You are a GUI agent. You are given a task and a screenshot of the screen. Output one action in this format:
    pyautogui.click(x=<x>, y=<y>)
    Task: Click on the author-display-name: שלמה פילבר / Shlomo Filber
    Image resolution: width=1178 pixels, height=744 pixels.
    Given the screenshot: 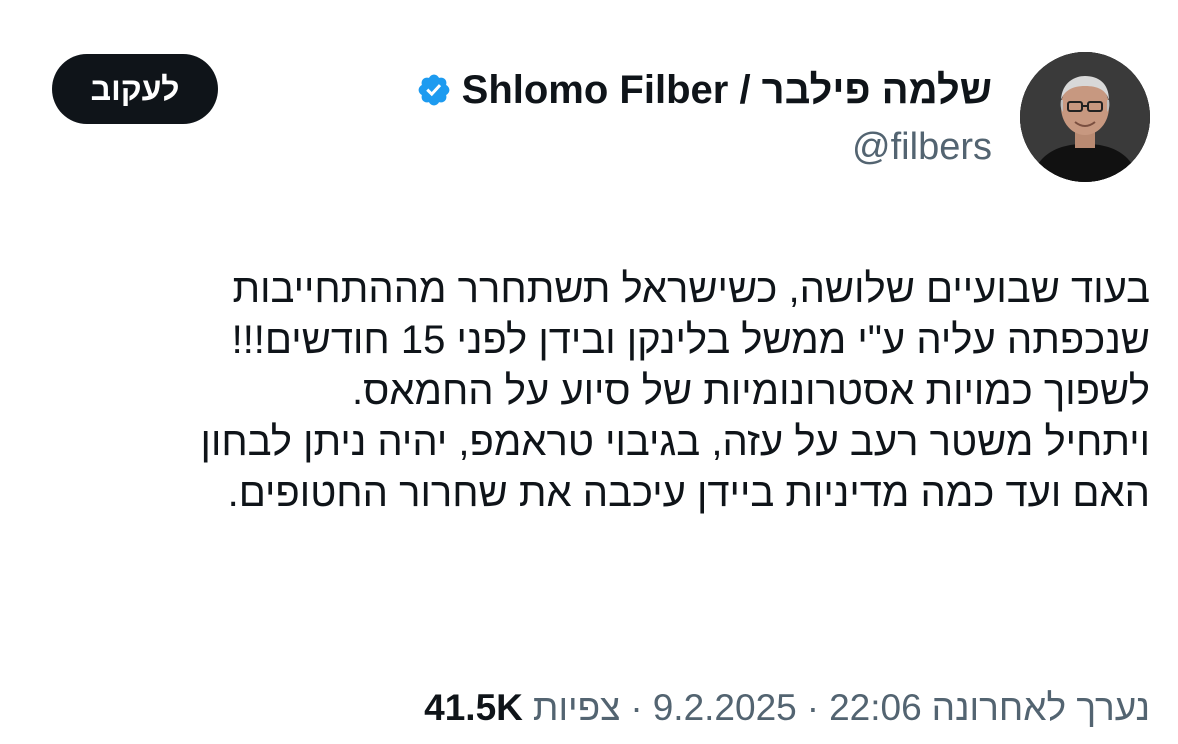 What is the action you would take?
    pyautogui.click(x=727, y=90)
    